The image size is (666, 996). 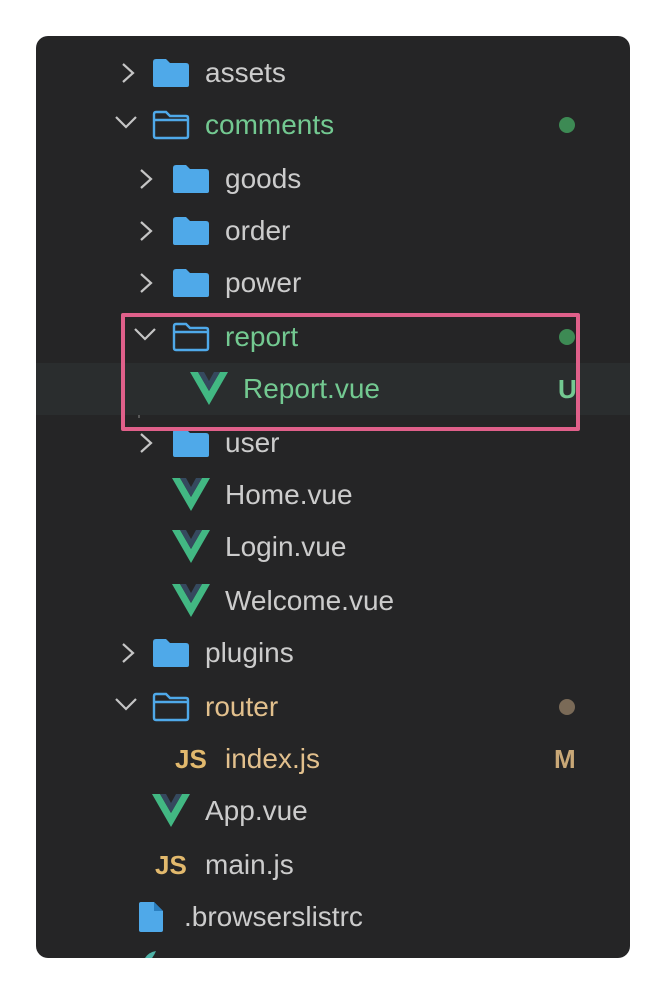 I want to click on tree-item-report: report, so click(x=333, y=337).